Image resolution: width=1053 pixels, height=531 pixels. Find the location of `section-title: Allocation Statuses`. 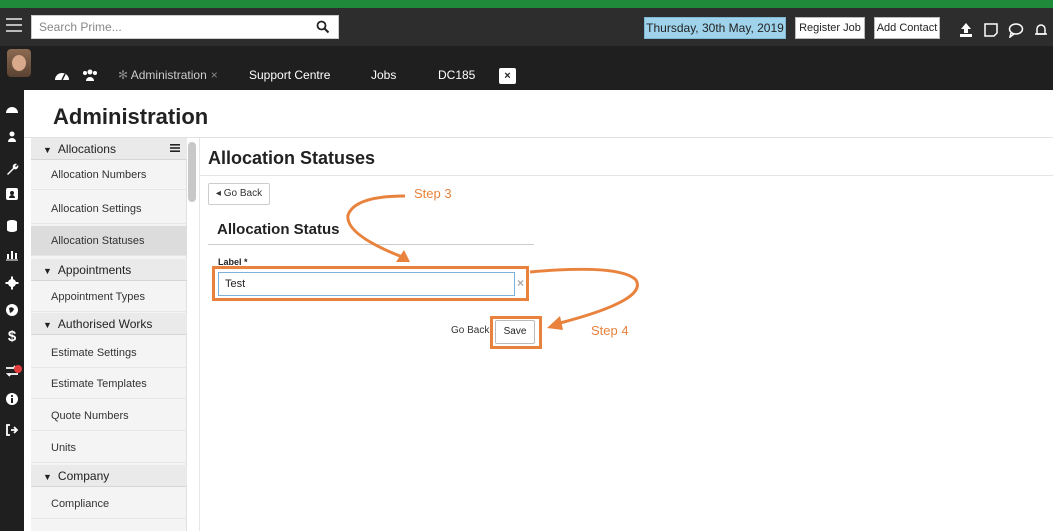

section-title: Allocation Statuses is located at coordinates (292, 158).